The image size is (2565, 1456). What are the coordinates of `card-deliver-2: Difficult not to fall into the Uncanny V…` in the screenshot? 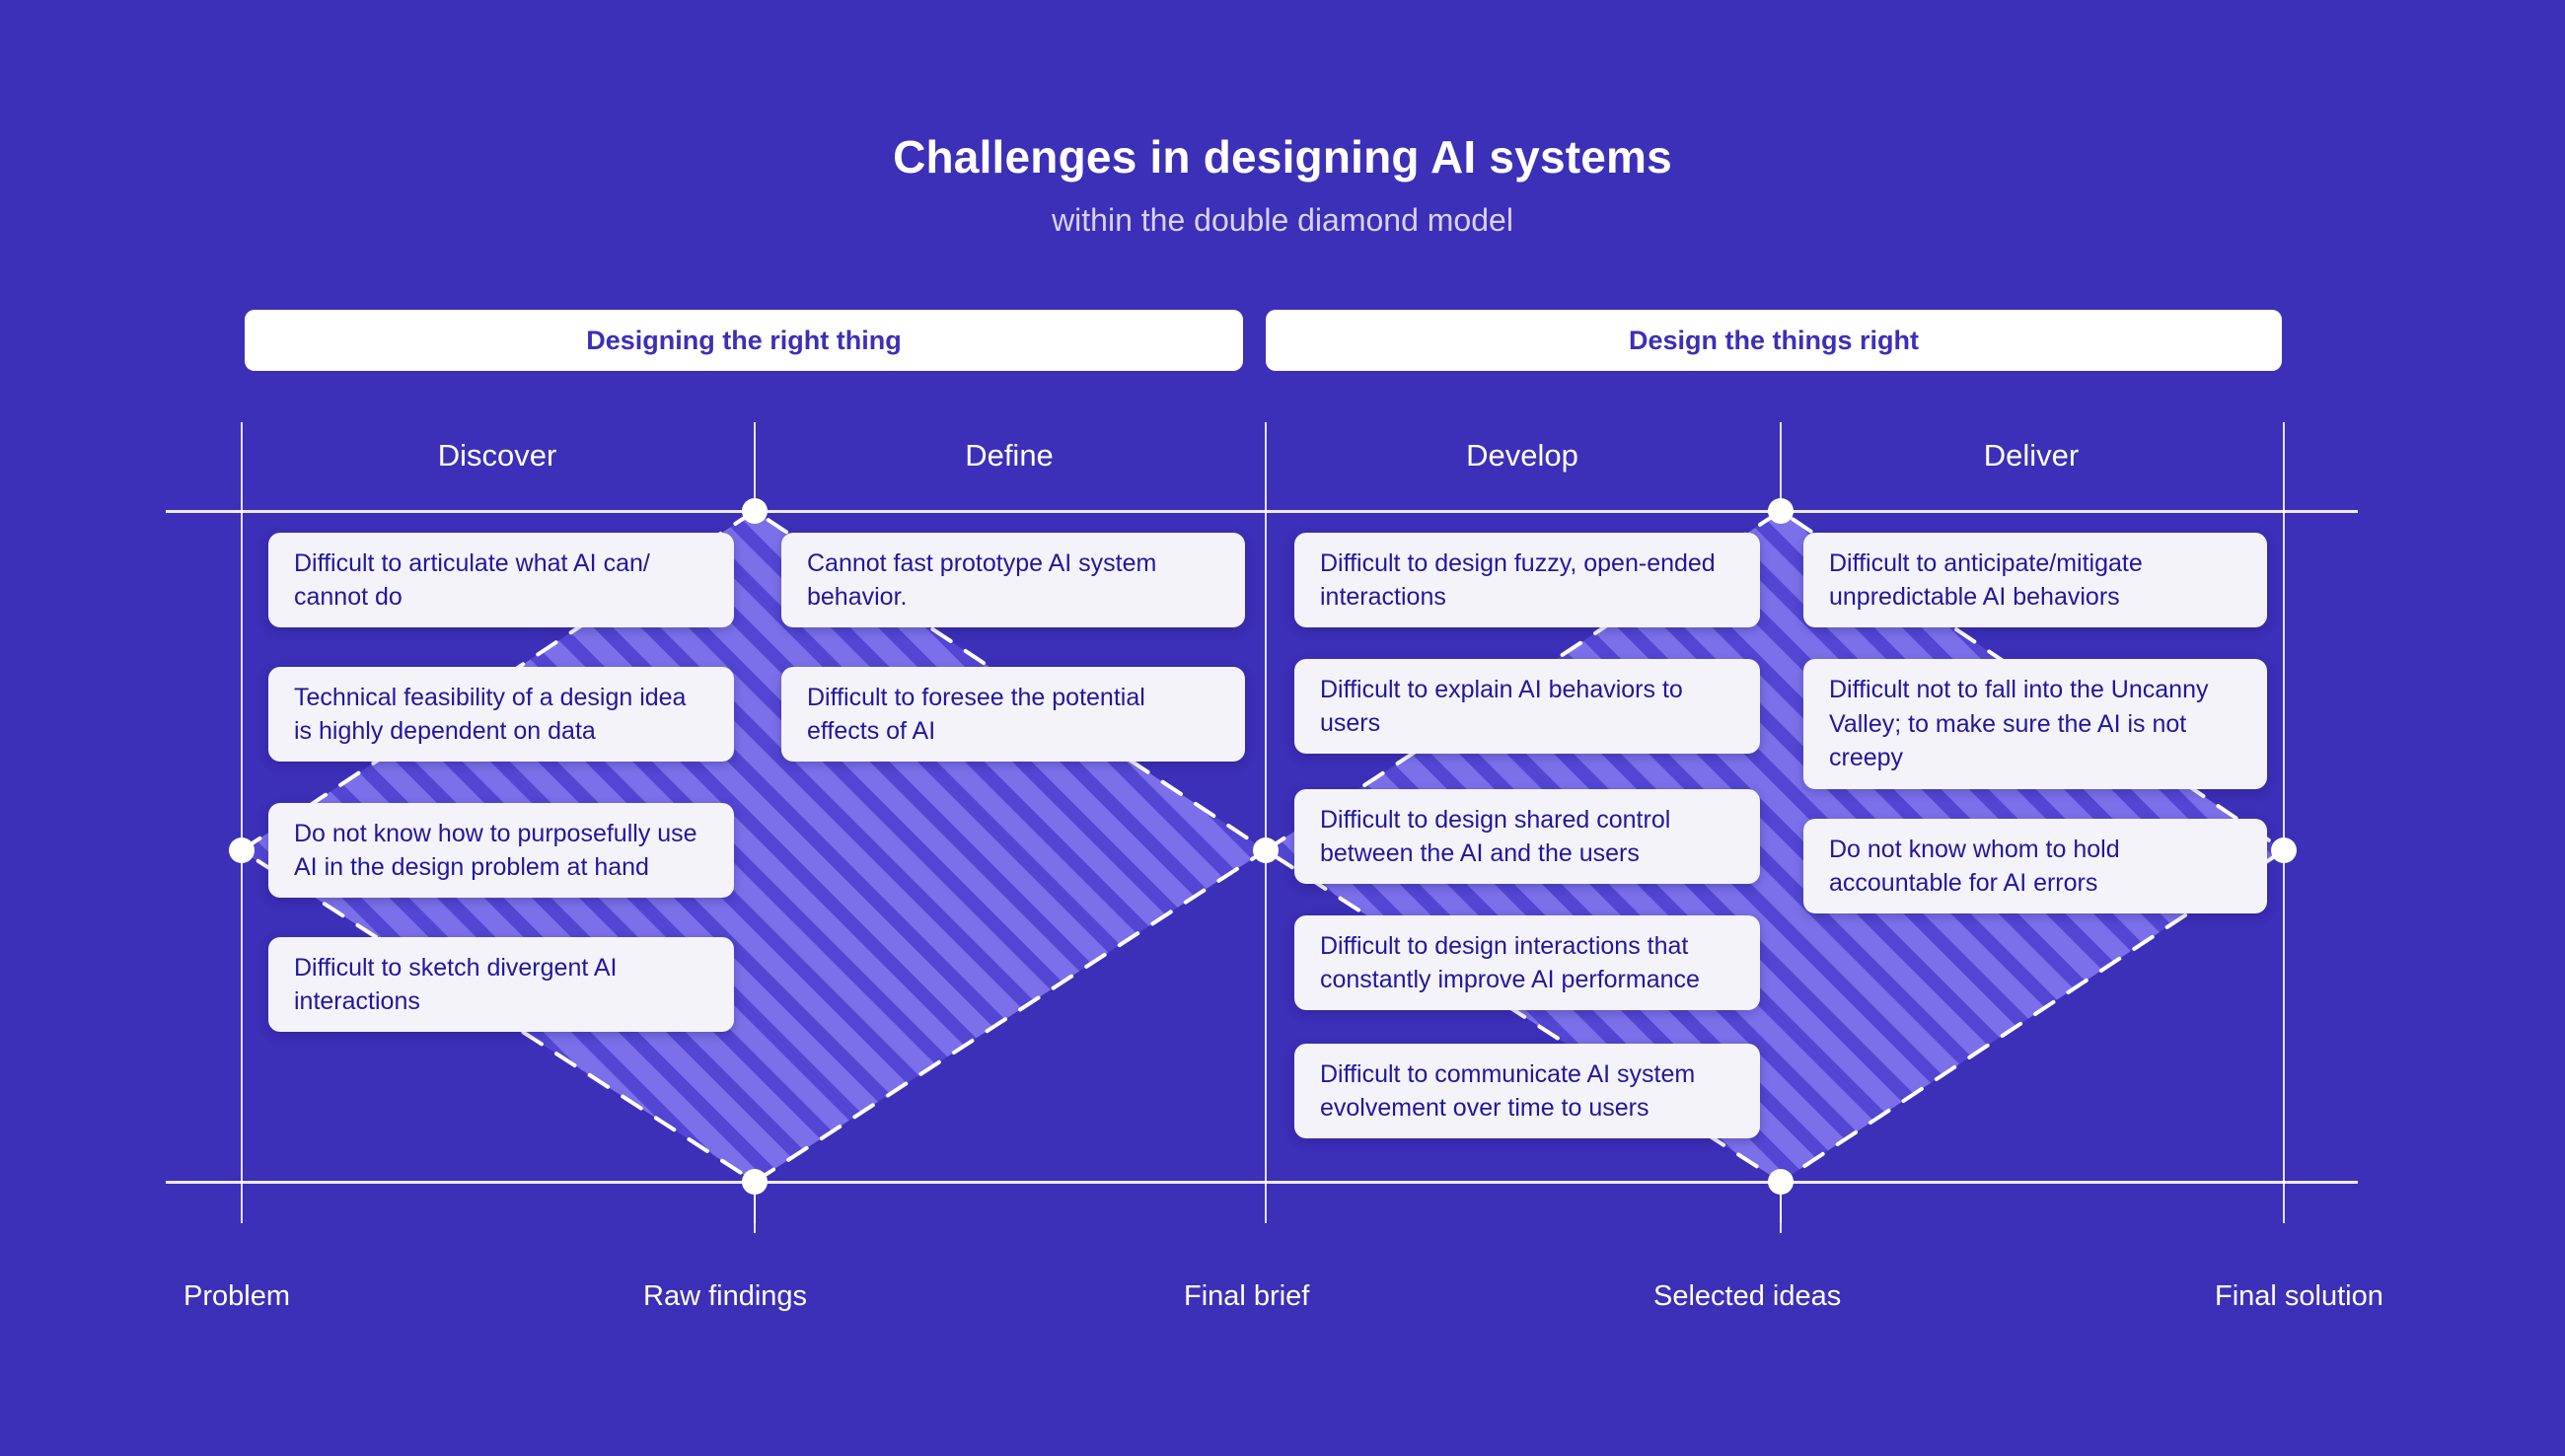 It's located at (2035, 724).